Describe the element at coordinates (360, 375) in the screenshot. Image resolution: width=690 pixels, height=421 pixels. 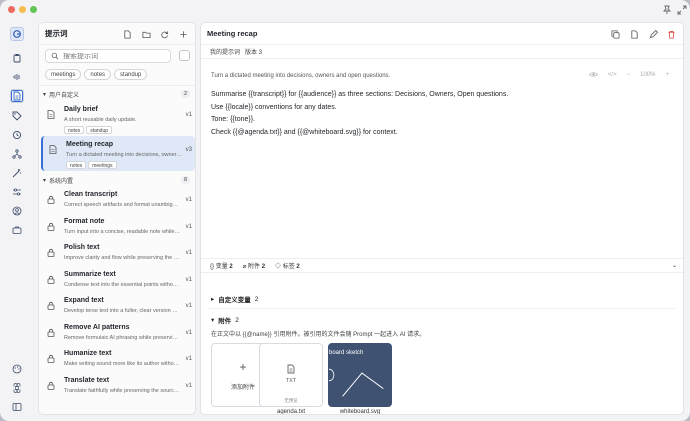
I see `attachment-card-whiteboard: board sketch` at that location.